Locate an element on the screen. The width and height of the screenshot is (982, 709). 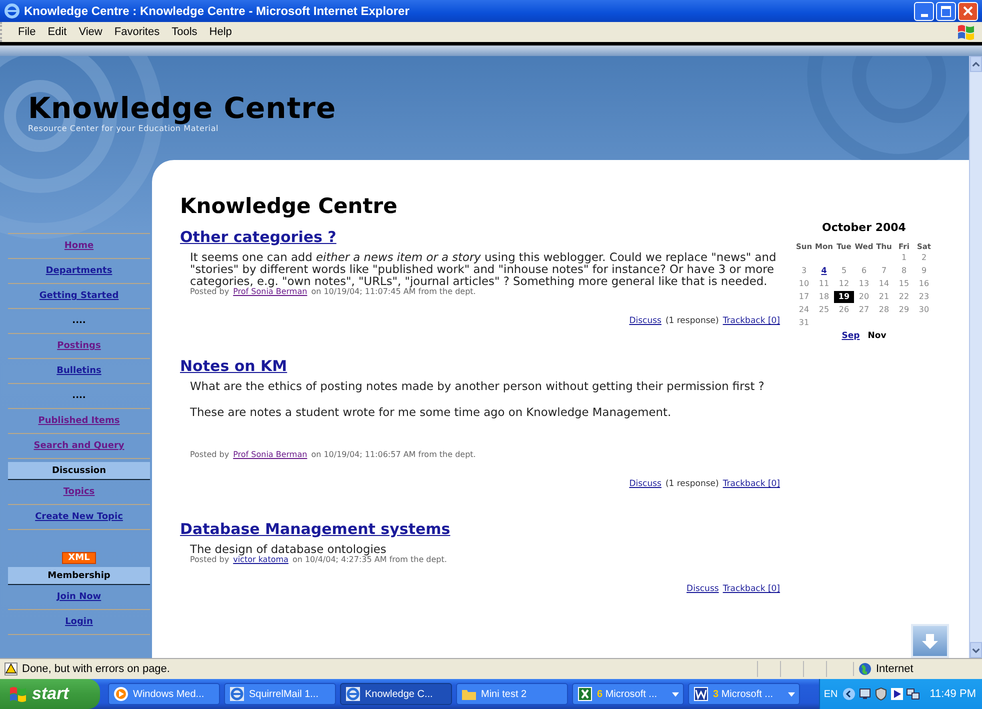
warning-icon is located at coordinates (11, 669).